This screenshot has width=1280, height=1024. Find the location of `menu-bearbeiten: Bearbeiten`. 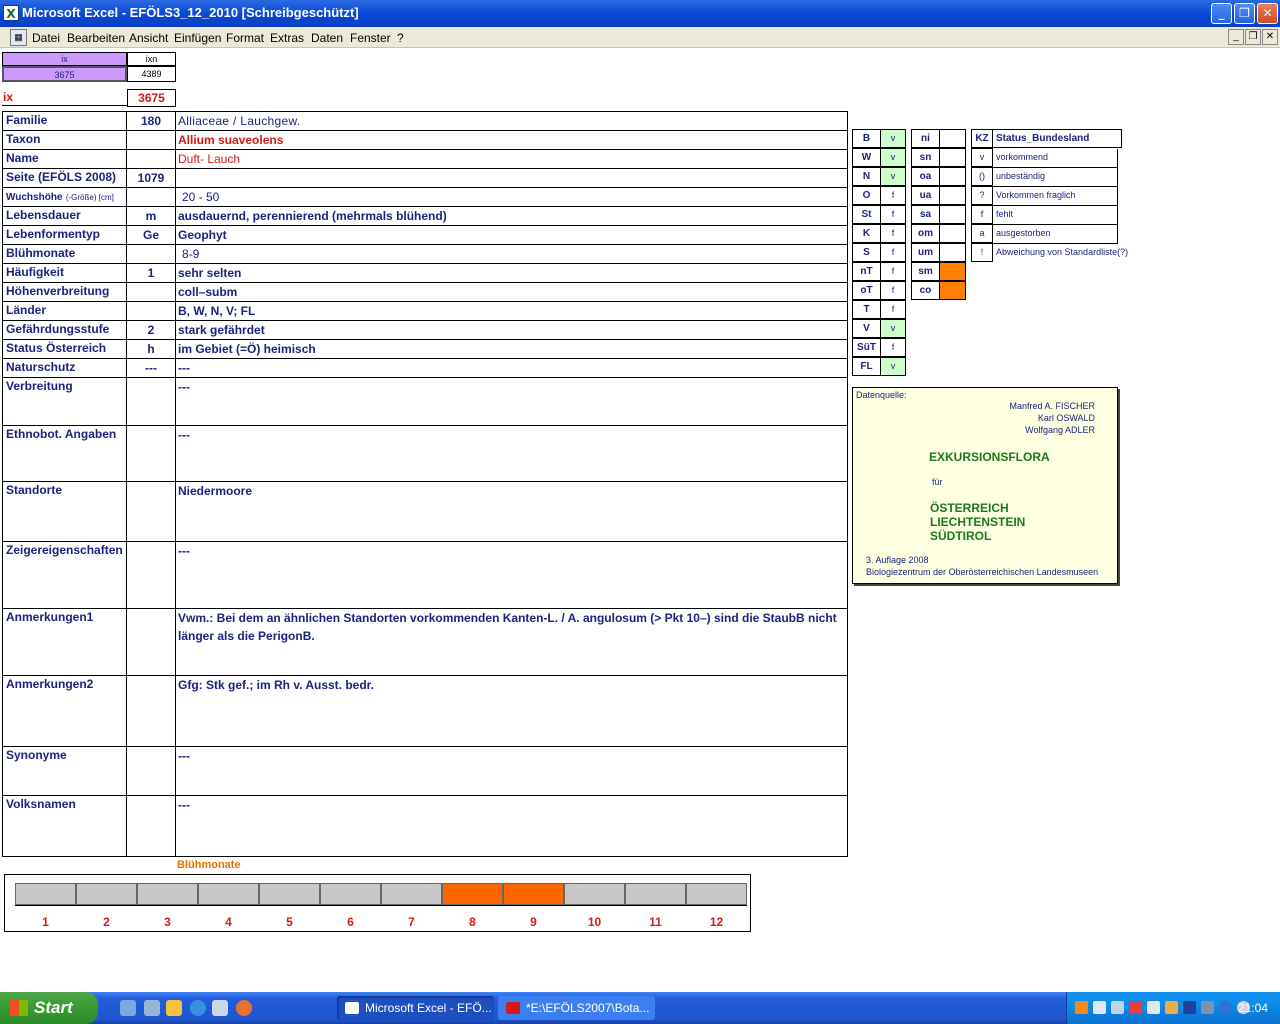

menu-bearbeiten: Bearbeiten is located at coordinates (96, 38).